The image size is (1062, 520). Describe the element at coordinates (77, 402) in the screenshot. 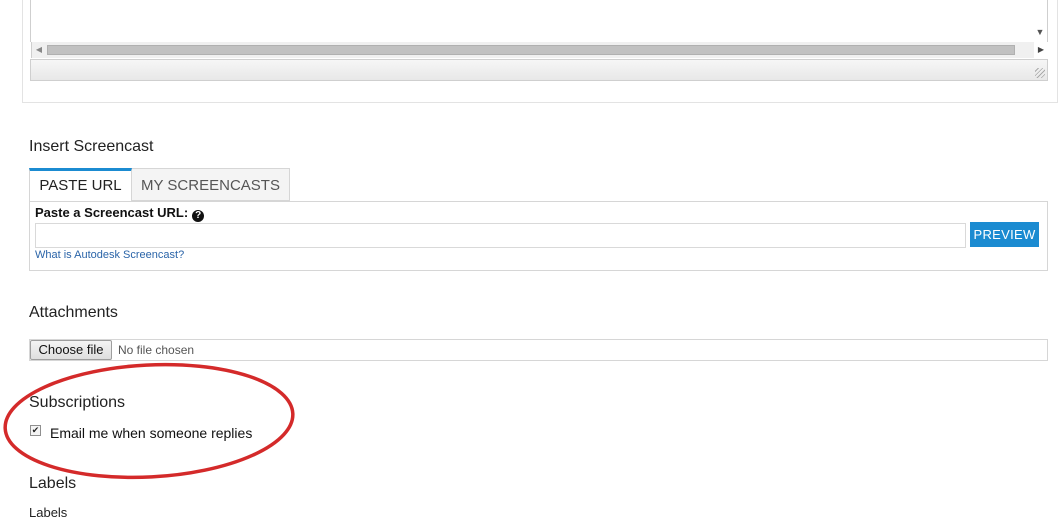

I see `subscriptions-heading: Subscriptions` at that location.